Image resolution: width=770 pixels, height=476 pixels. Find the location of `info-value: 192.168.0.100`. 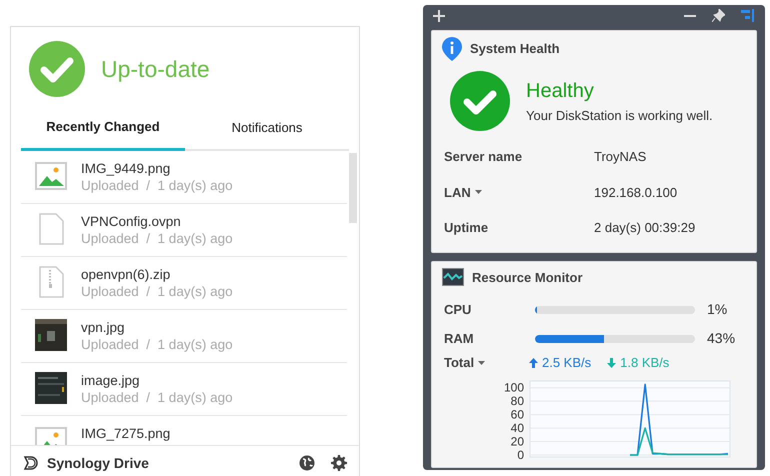

info-value: 192.168.0.100 is located at coordinates (636, 193).